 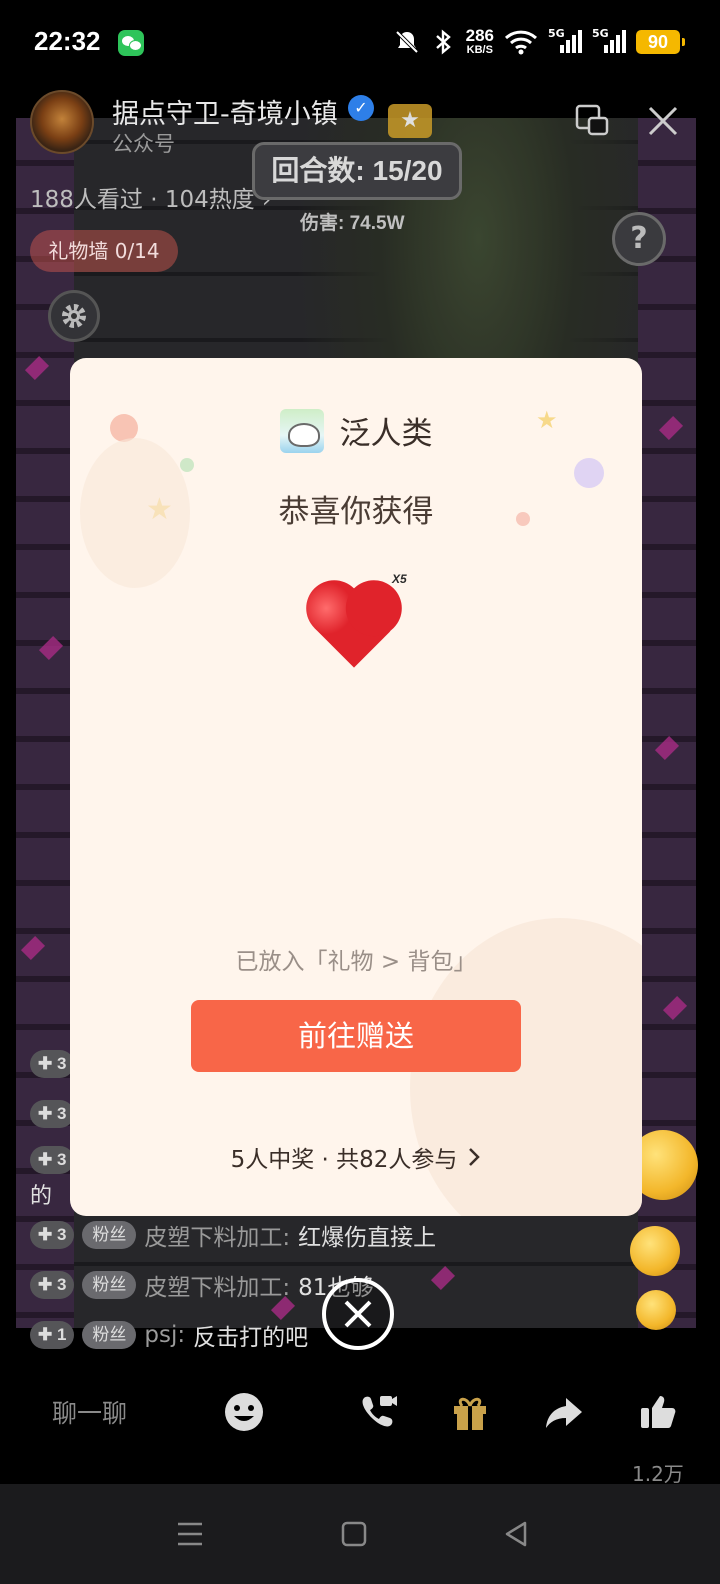 What do you see at coordinates (356, 624) in the screenshot?
I see `heart-gift-icon` at bounding box center [356, 624].